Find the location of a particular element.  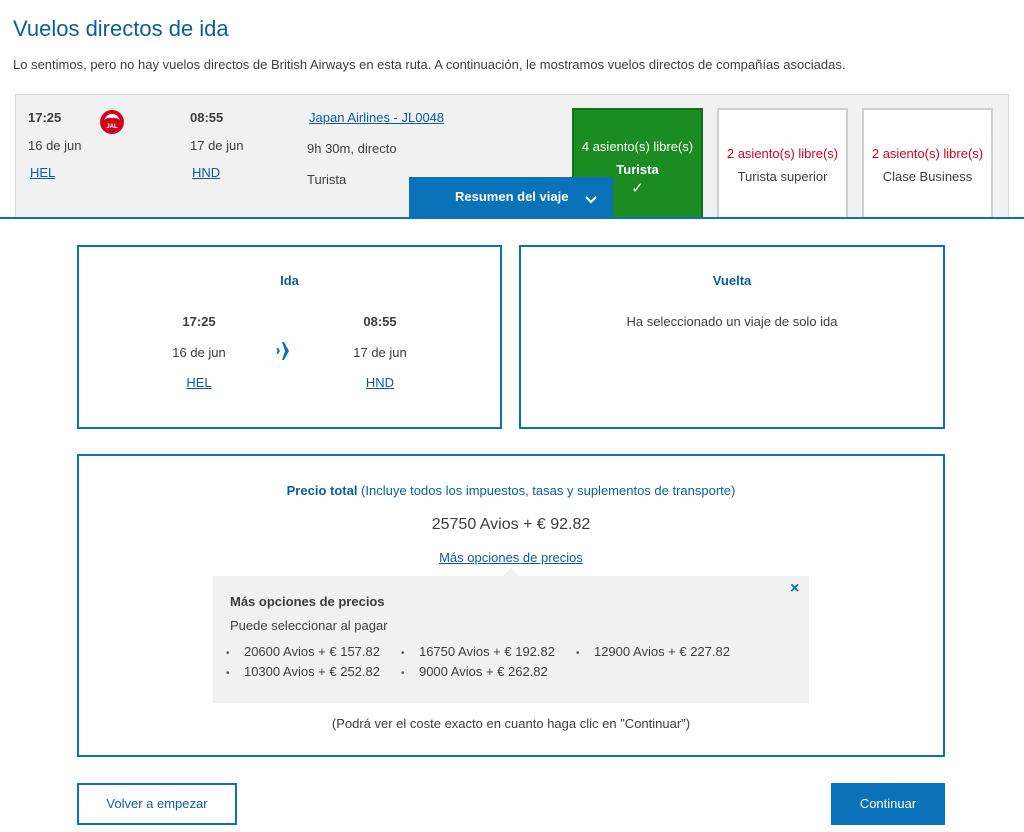

departure-date: 16 de jun is located at coordinates (55, 145).